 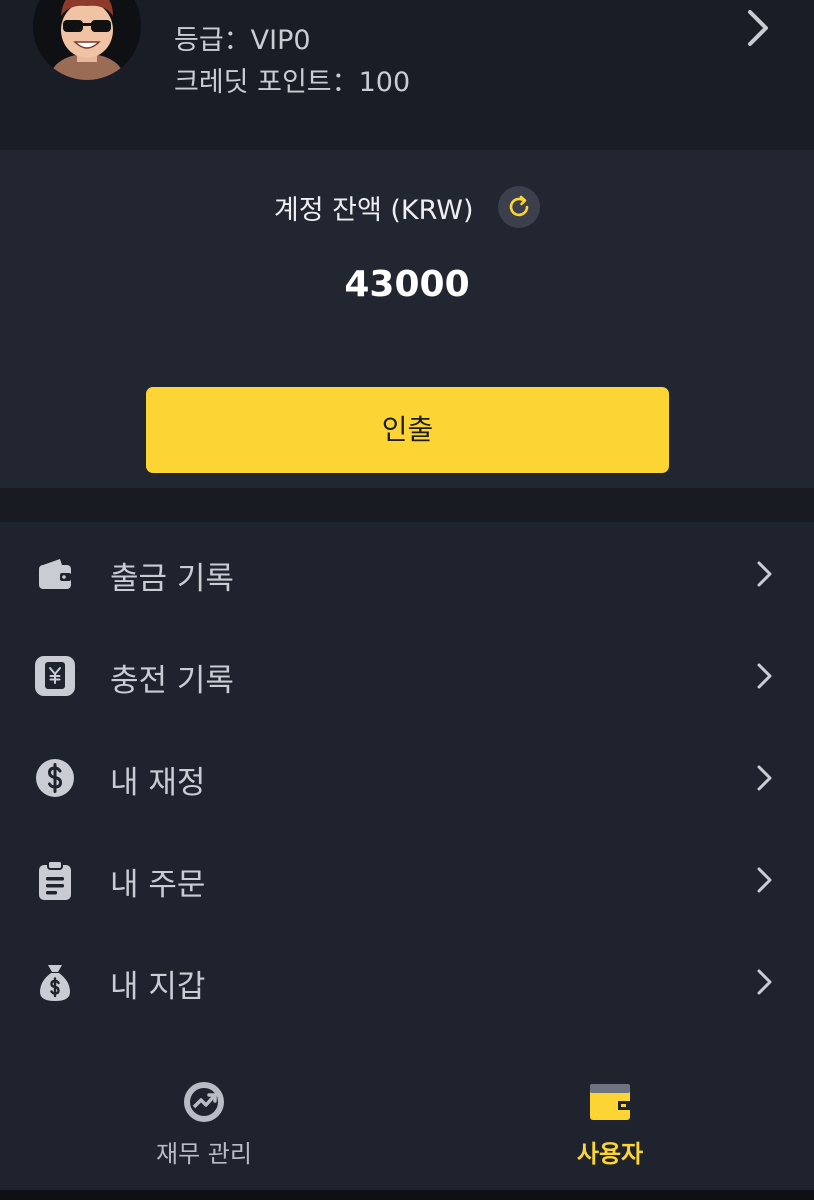 What do you see at coordinates (158, 885) in the screenshot?
I see `menu-item-label: 내 주문` at bounding box center [158, 885].